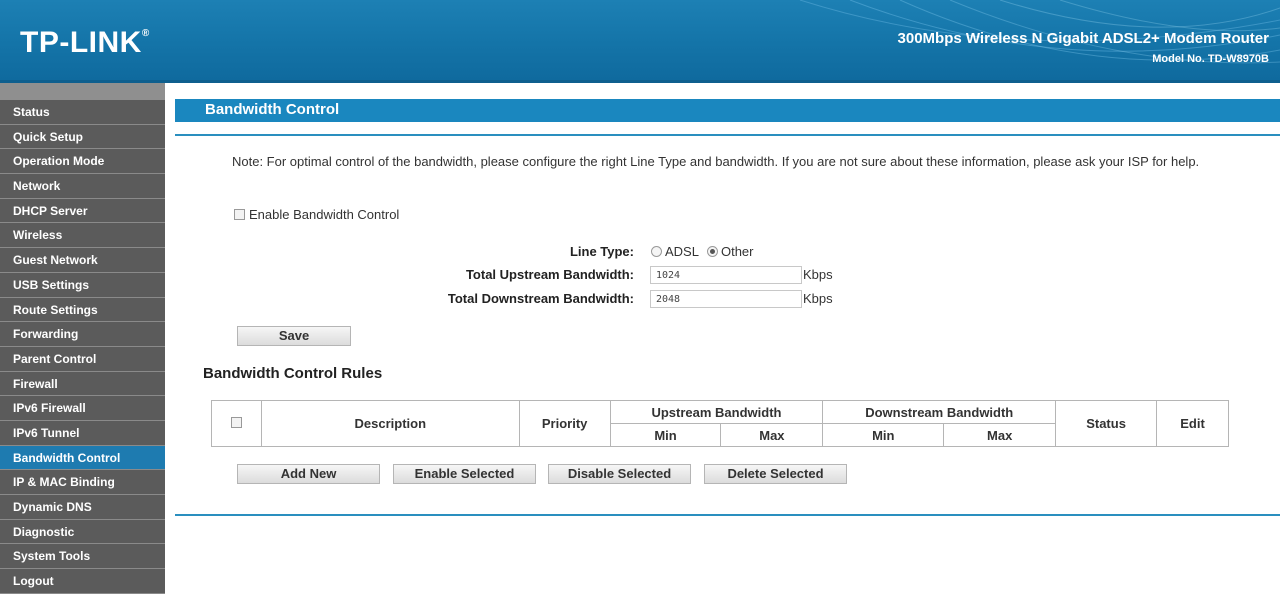 This screenshot has height=596, width=1280. Describe the element at coordinates (619, 474) in the screenshot. I see `disable-selected-button: Disable Selected` at that location.